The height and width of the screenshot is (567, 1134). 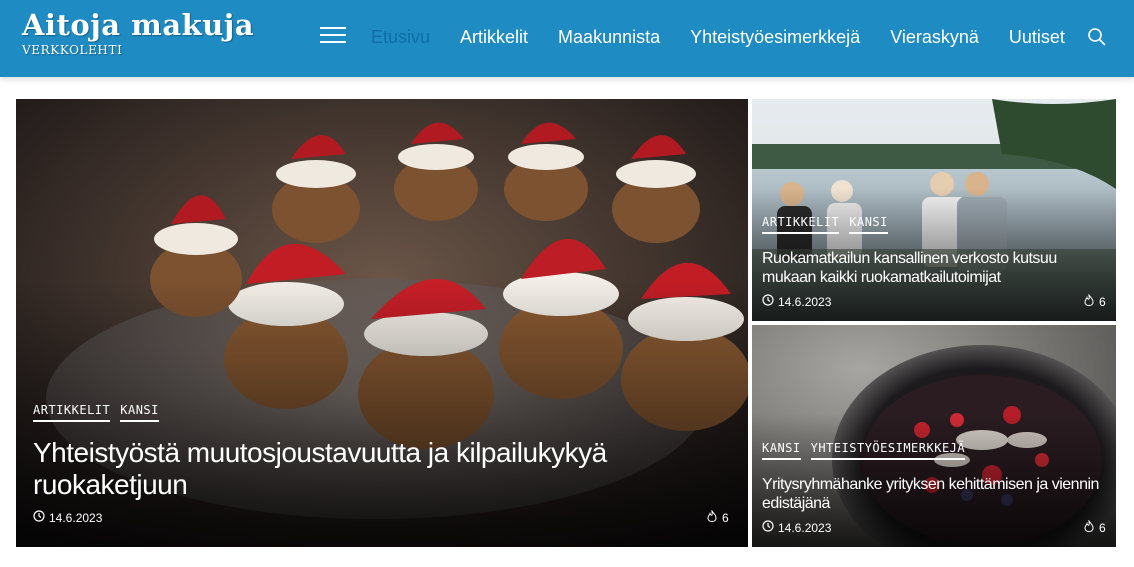 I want to click on side-article-meta-top: 14.6.2023, so click(x=796, y=301).